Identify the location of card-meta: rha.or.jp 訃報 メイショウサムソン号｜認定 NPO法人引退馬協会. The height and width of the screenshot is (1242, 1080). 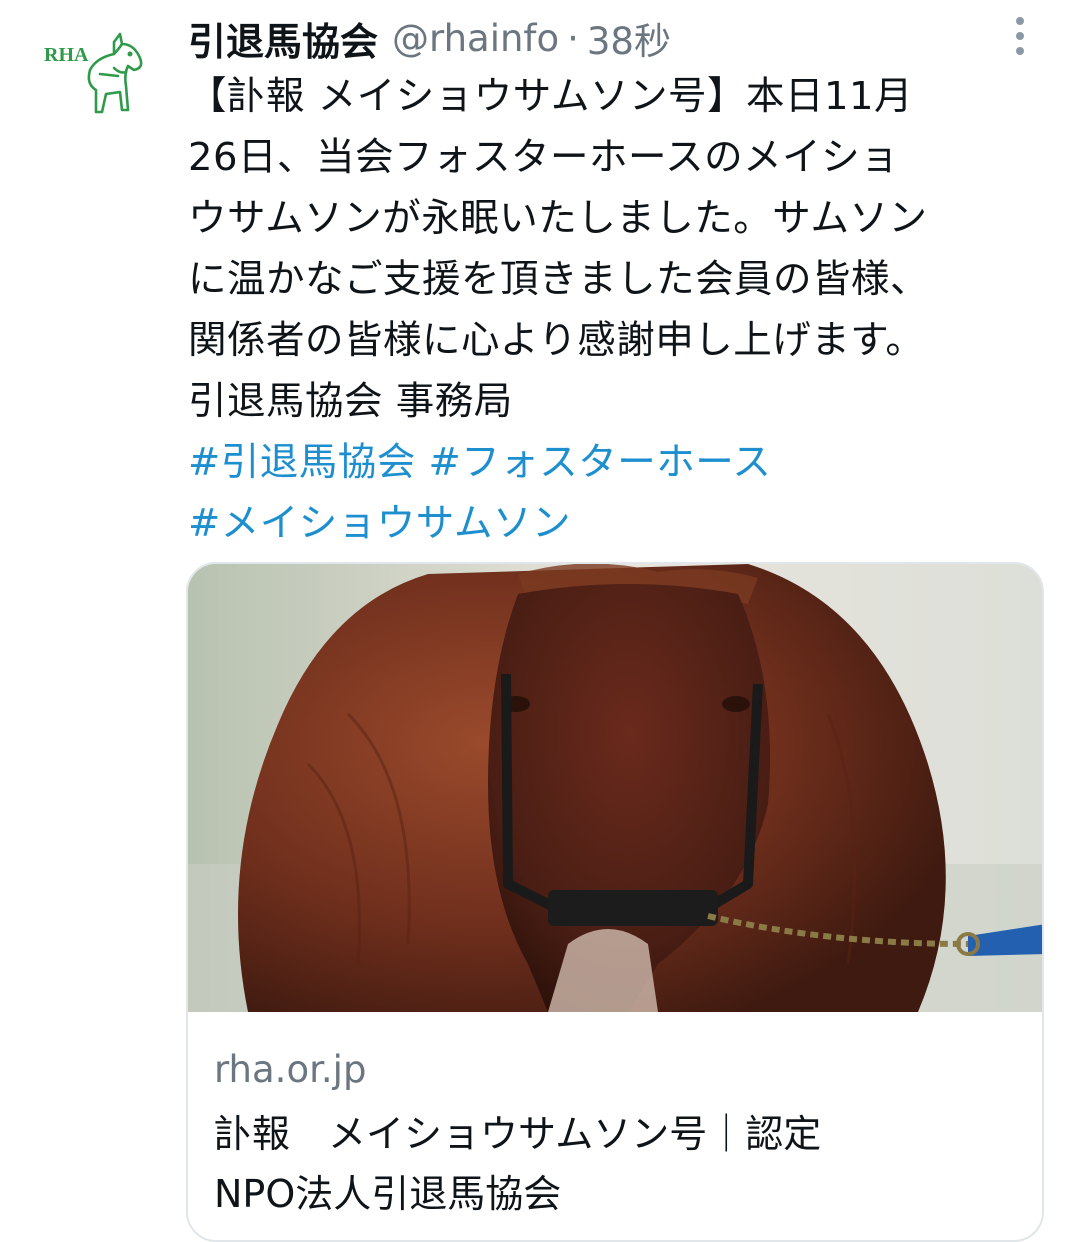
(619, 1133).